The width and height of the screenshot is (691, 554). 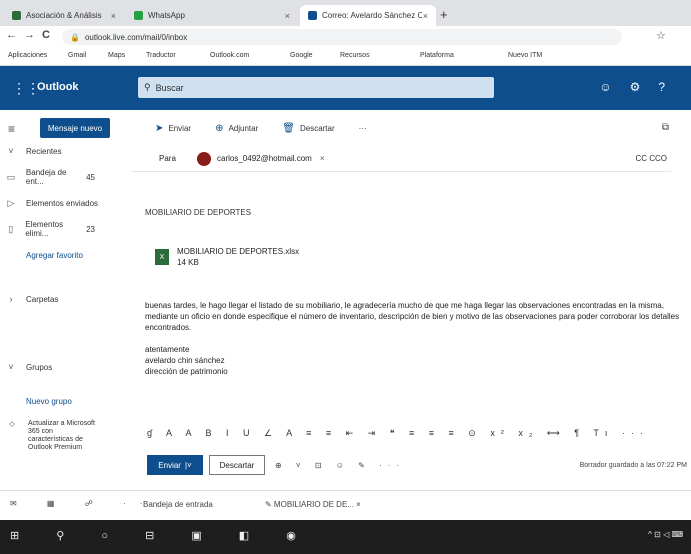 I want to click on search-input: ⚲ Buscar, so click(x=316, y=87).